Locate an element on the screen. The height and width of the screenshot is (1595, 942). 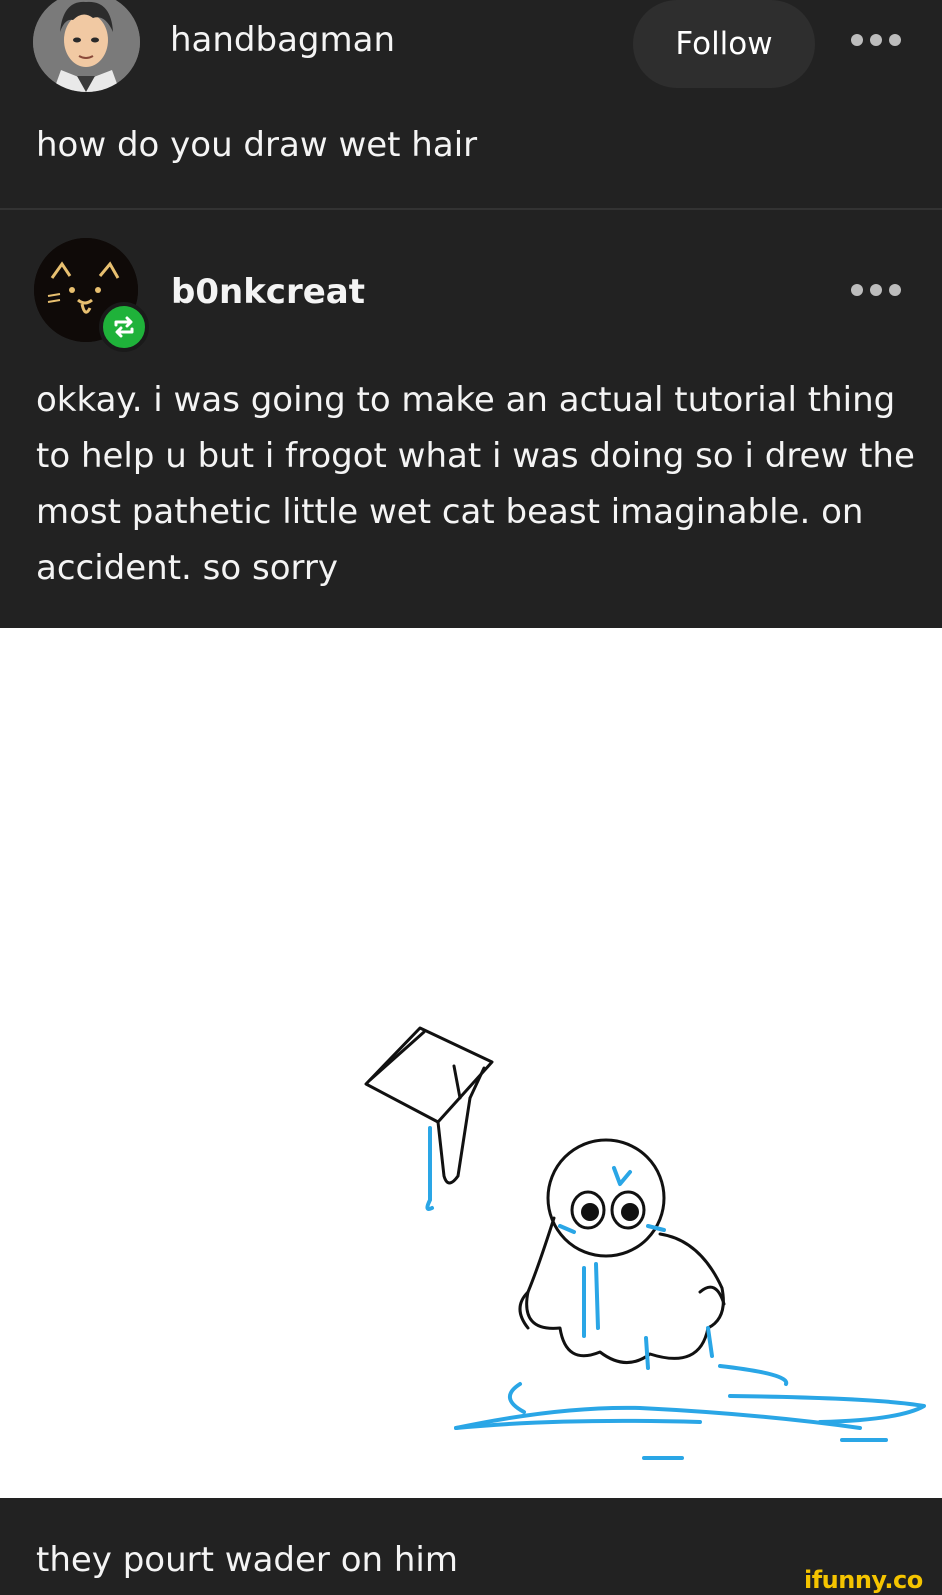
reblog-divider is located at coordinates (471, 209).